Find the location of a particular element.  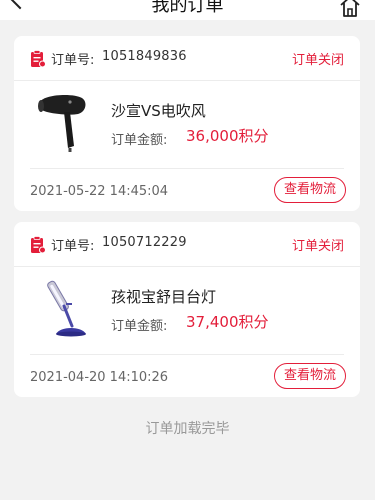

order-time: 2021-05-22 14:45:04 is located at coordinates (99, 191).